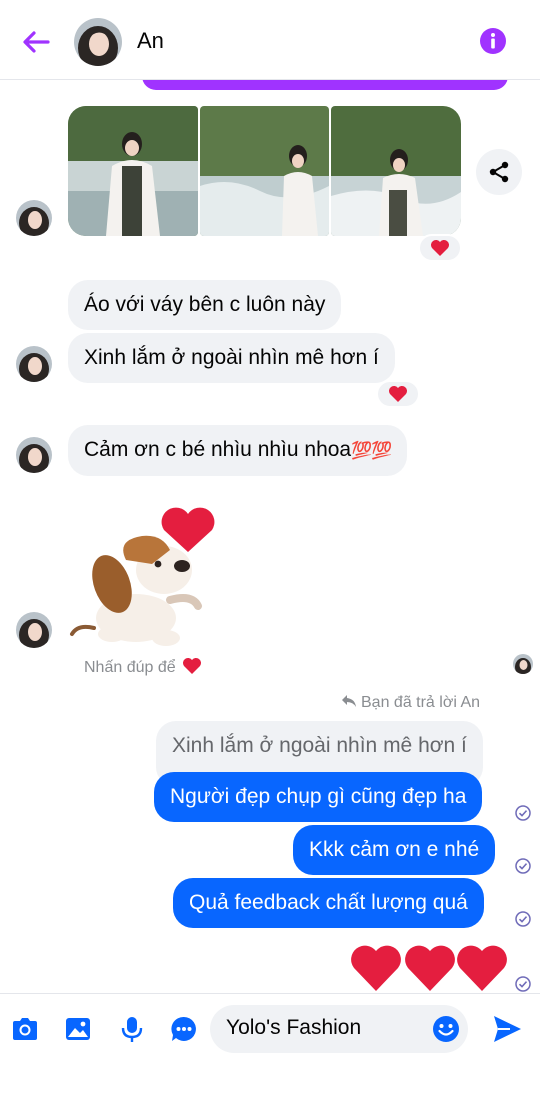 The height and width of the screenshot is (1105, 540). What do you see at coordinates (493, 41) in the screenshot?
I see `info-icon` at bounding box center [493, 41].